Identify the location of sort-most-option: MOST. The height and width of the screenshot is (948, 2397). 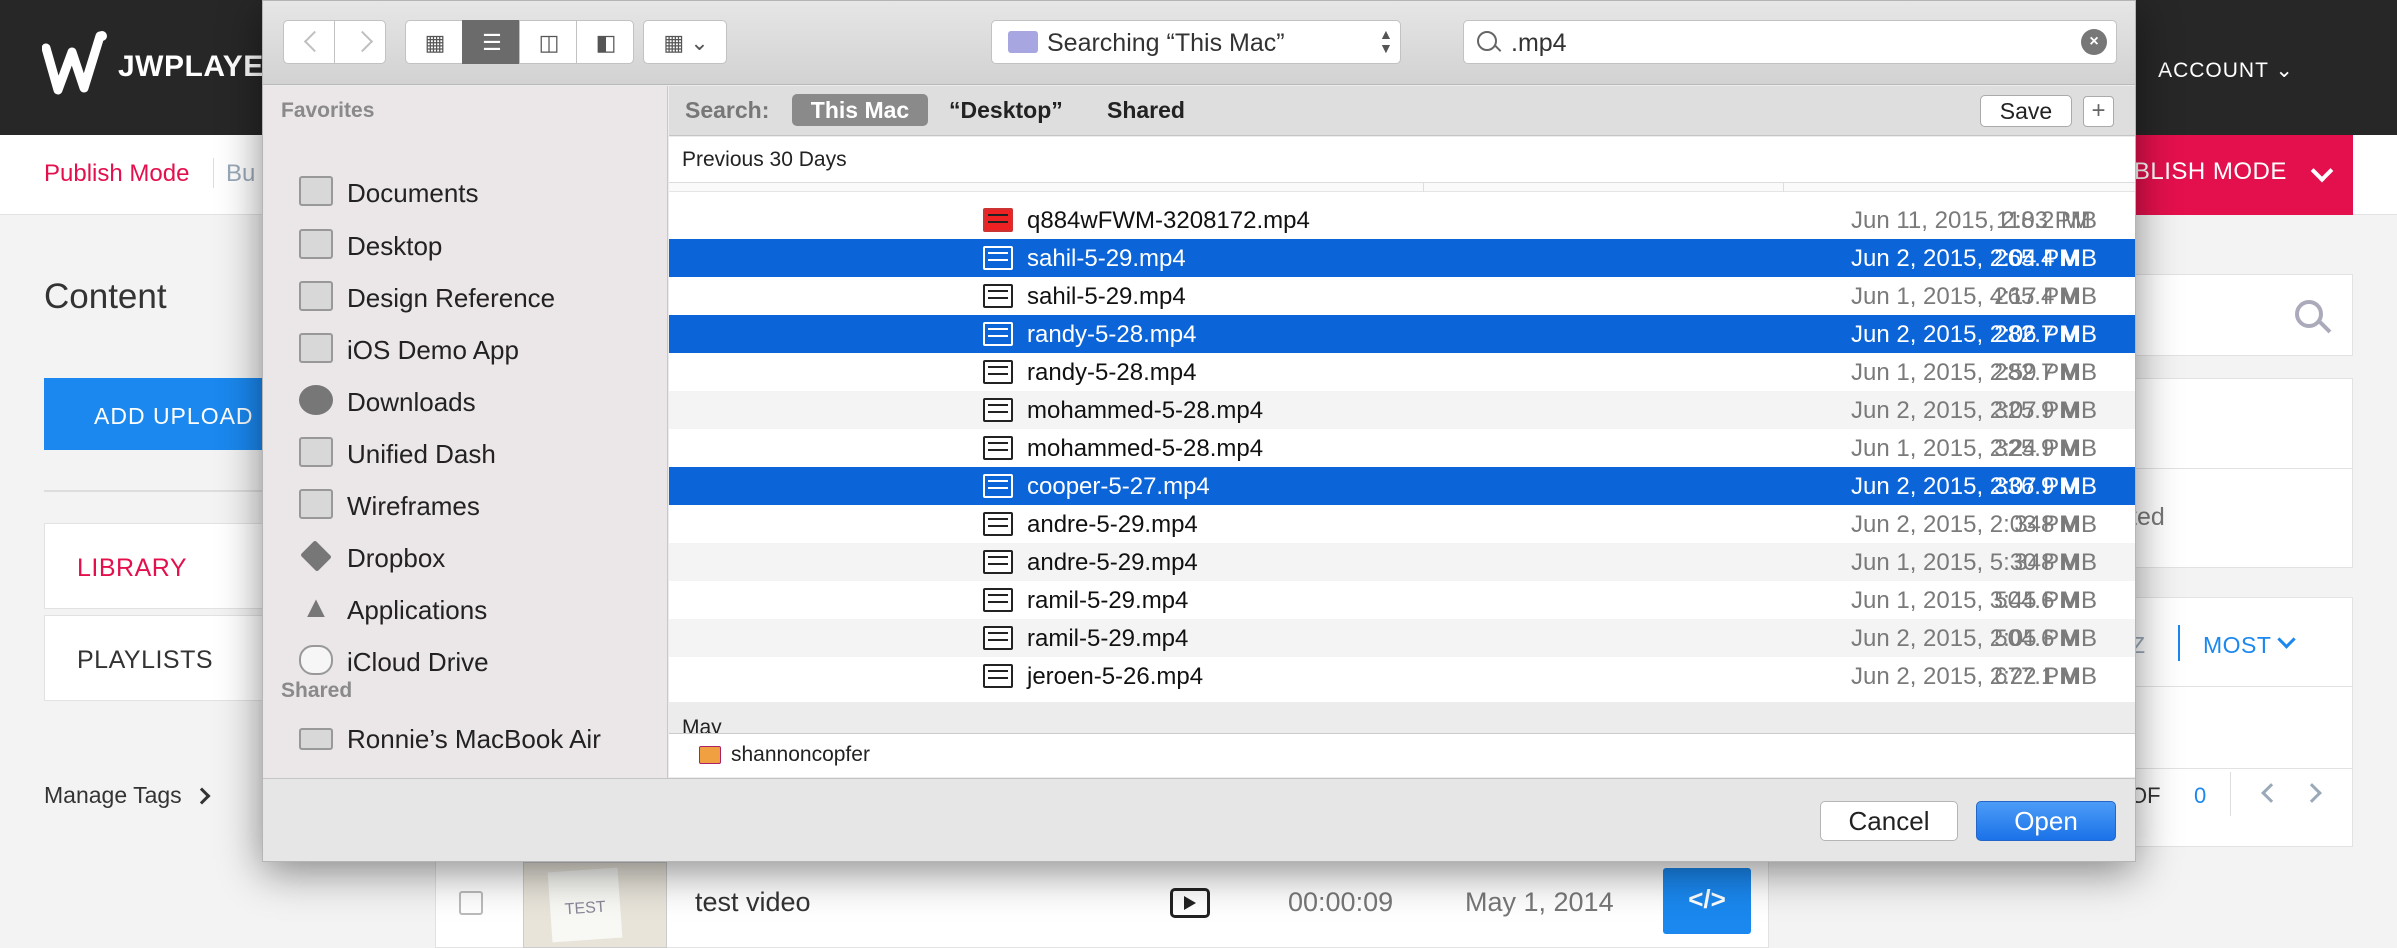
(2237, 645).